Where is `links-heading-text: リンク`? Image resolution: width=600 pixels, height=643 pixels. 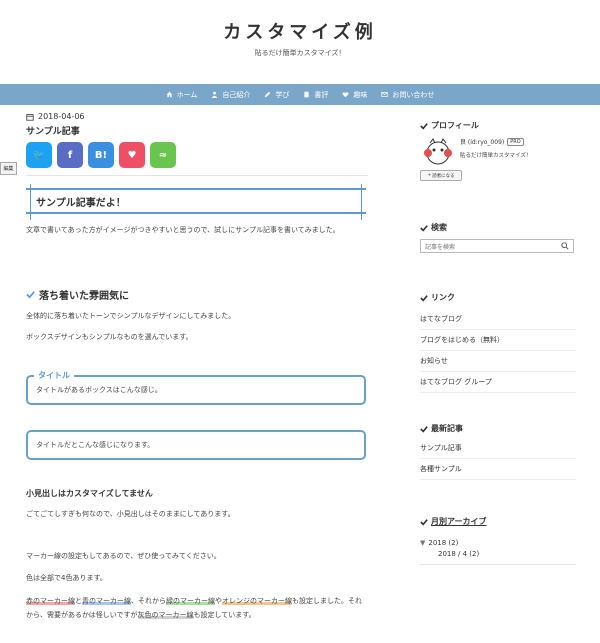
links-heading-text: リンク is located at coordinates (443, 297).